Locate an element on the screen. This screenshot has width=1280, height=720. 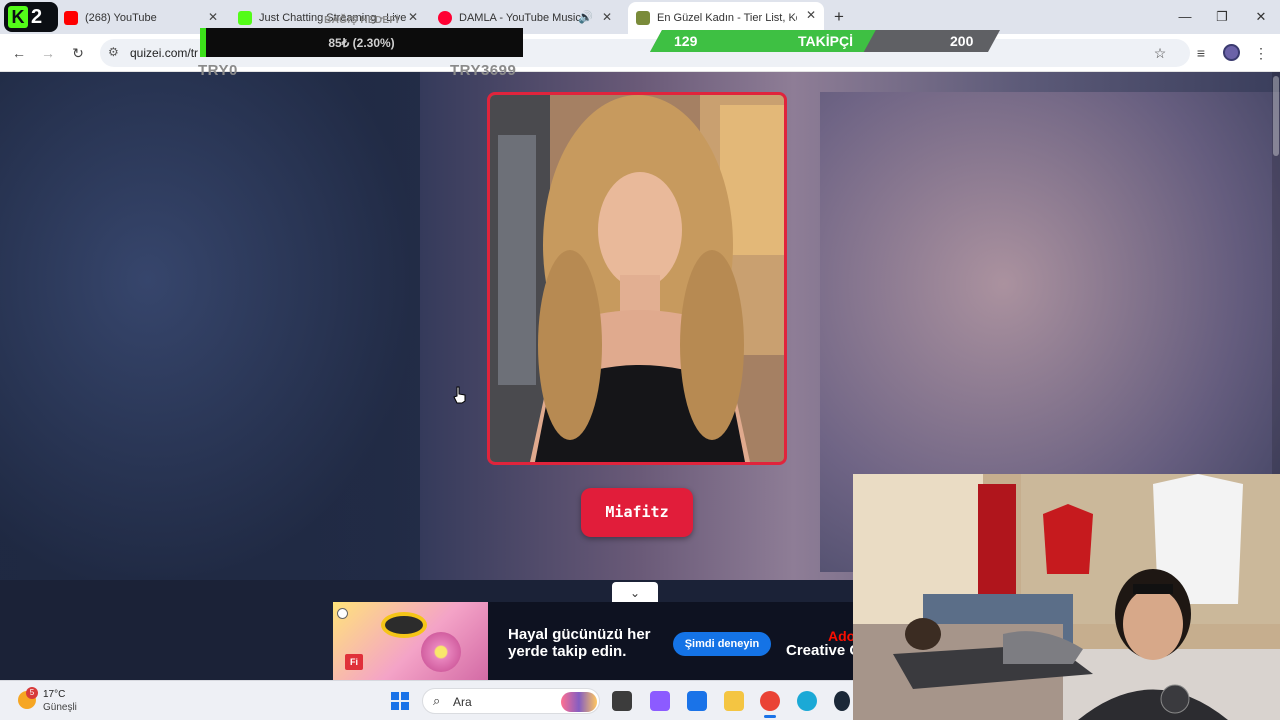
streamer-webcam is located at coordinates (1066, 597).